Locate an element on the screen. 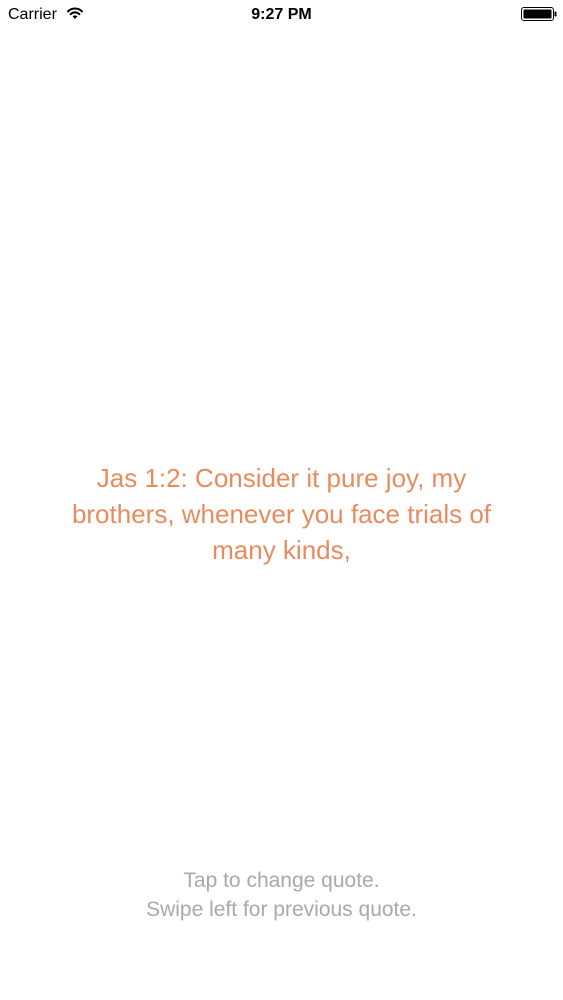 The image size is (563, 1000). status-bar: Carrier 9:27 PM is located at coordinates (281, 15).